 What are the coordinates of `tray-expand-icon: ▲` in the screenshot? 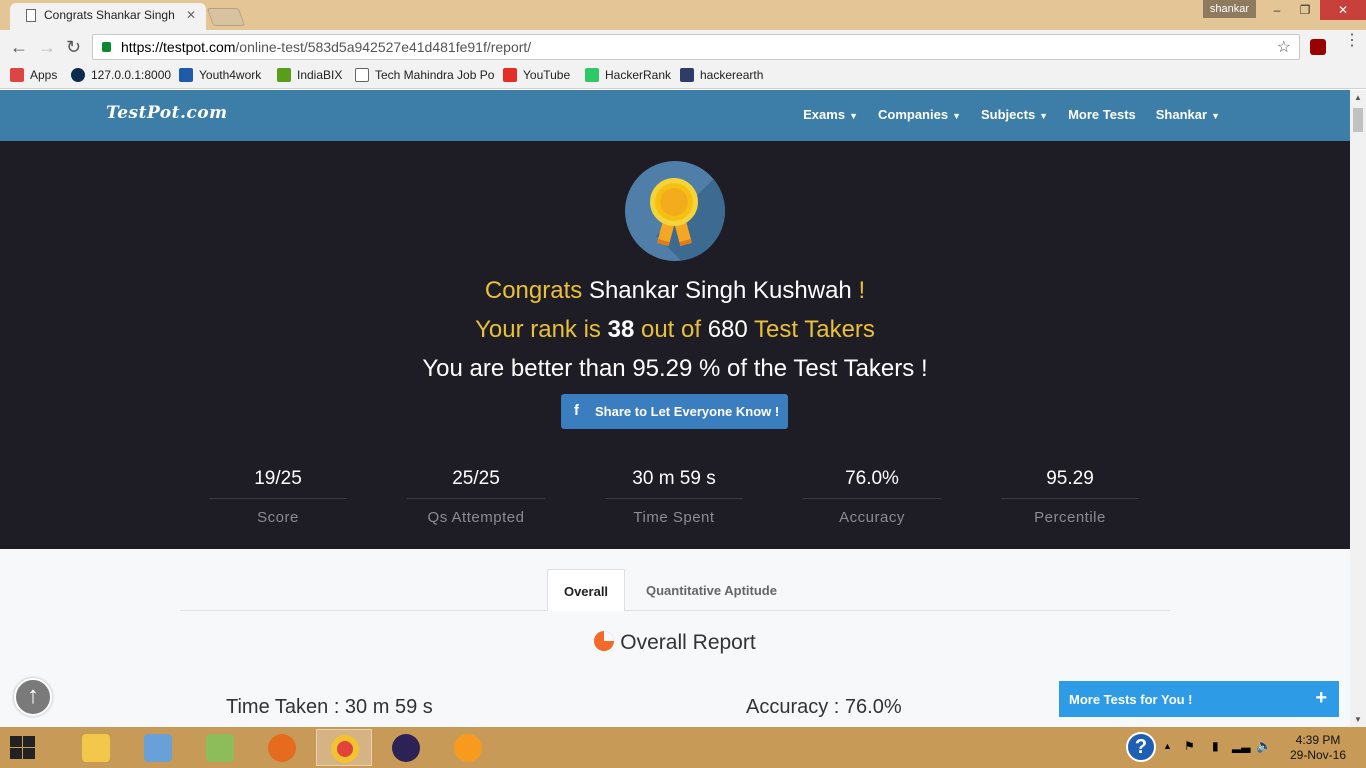 It's located at (1167, 746).